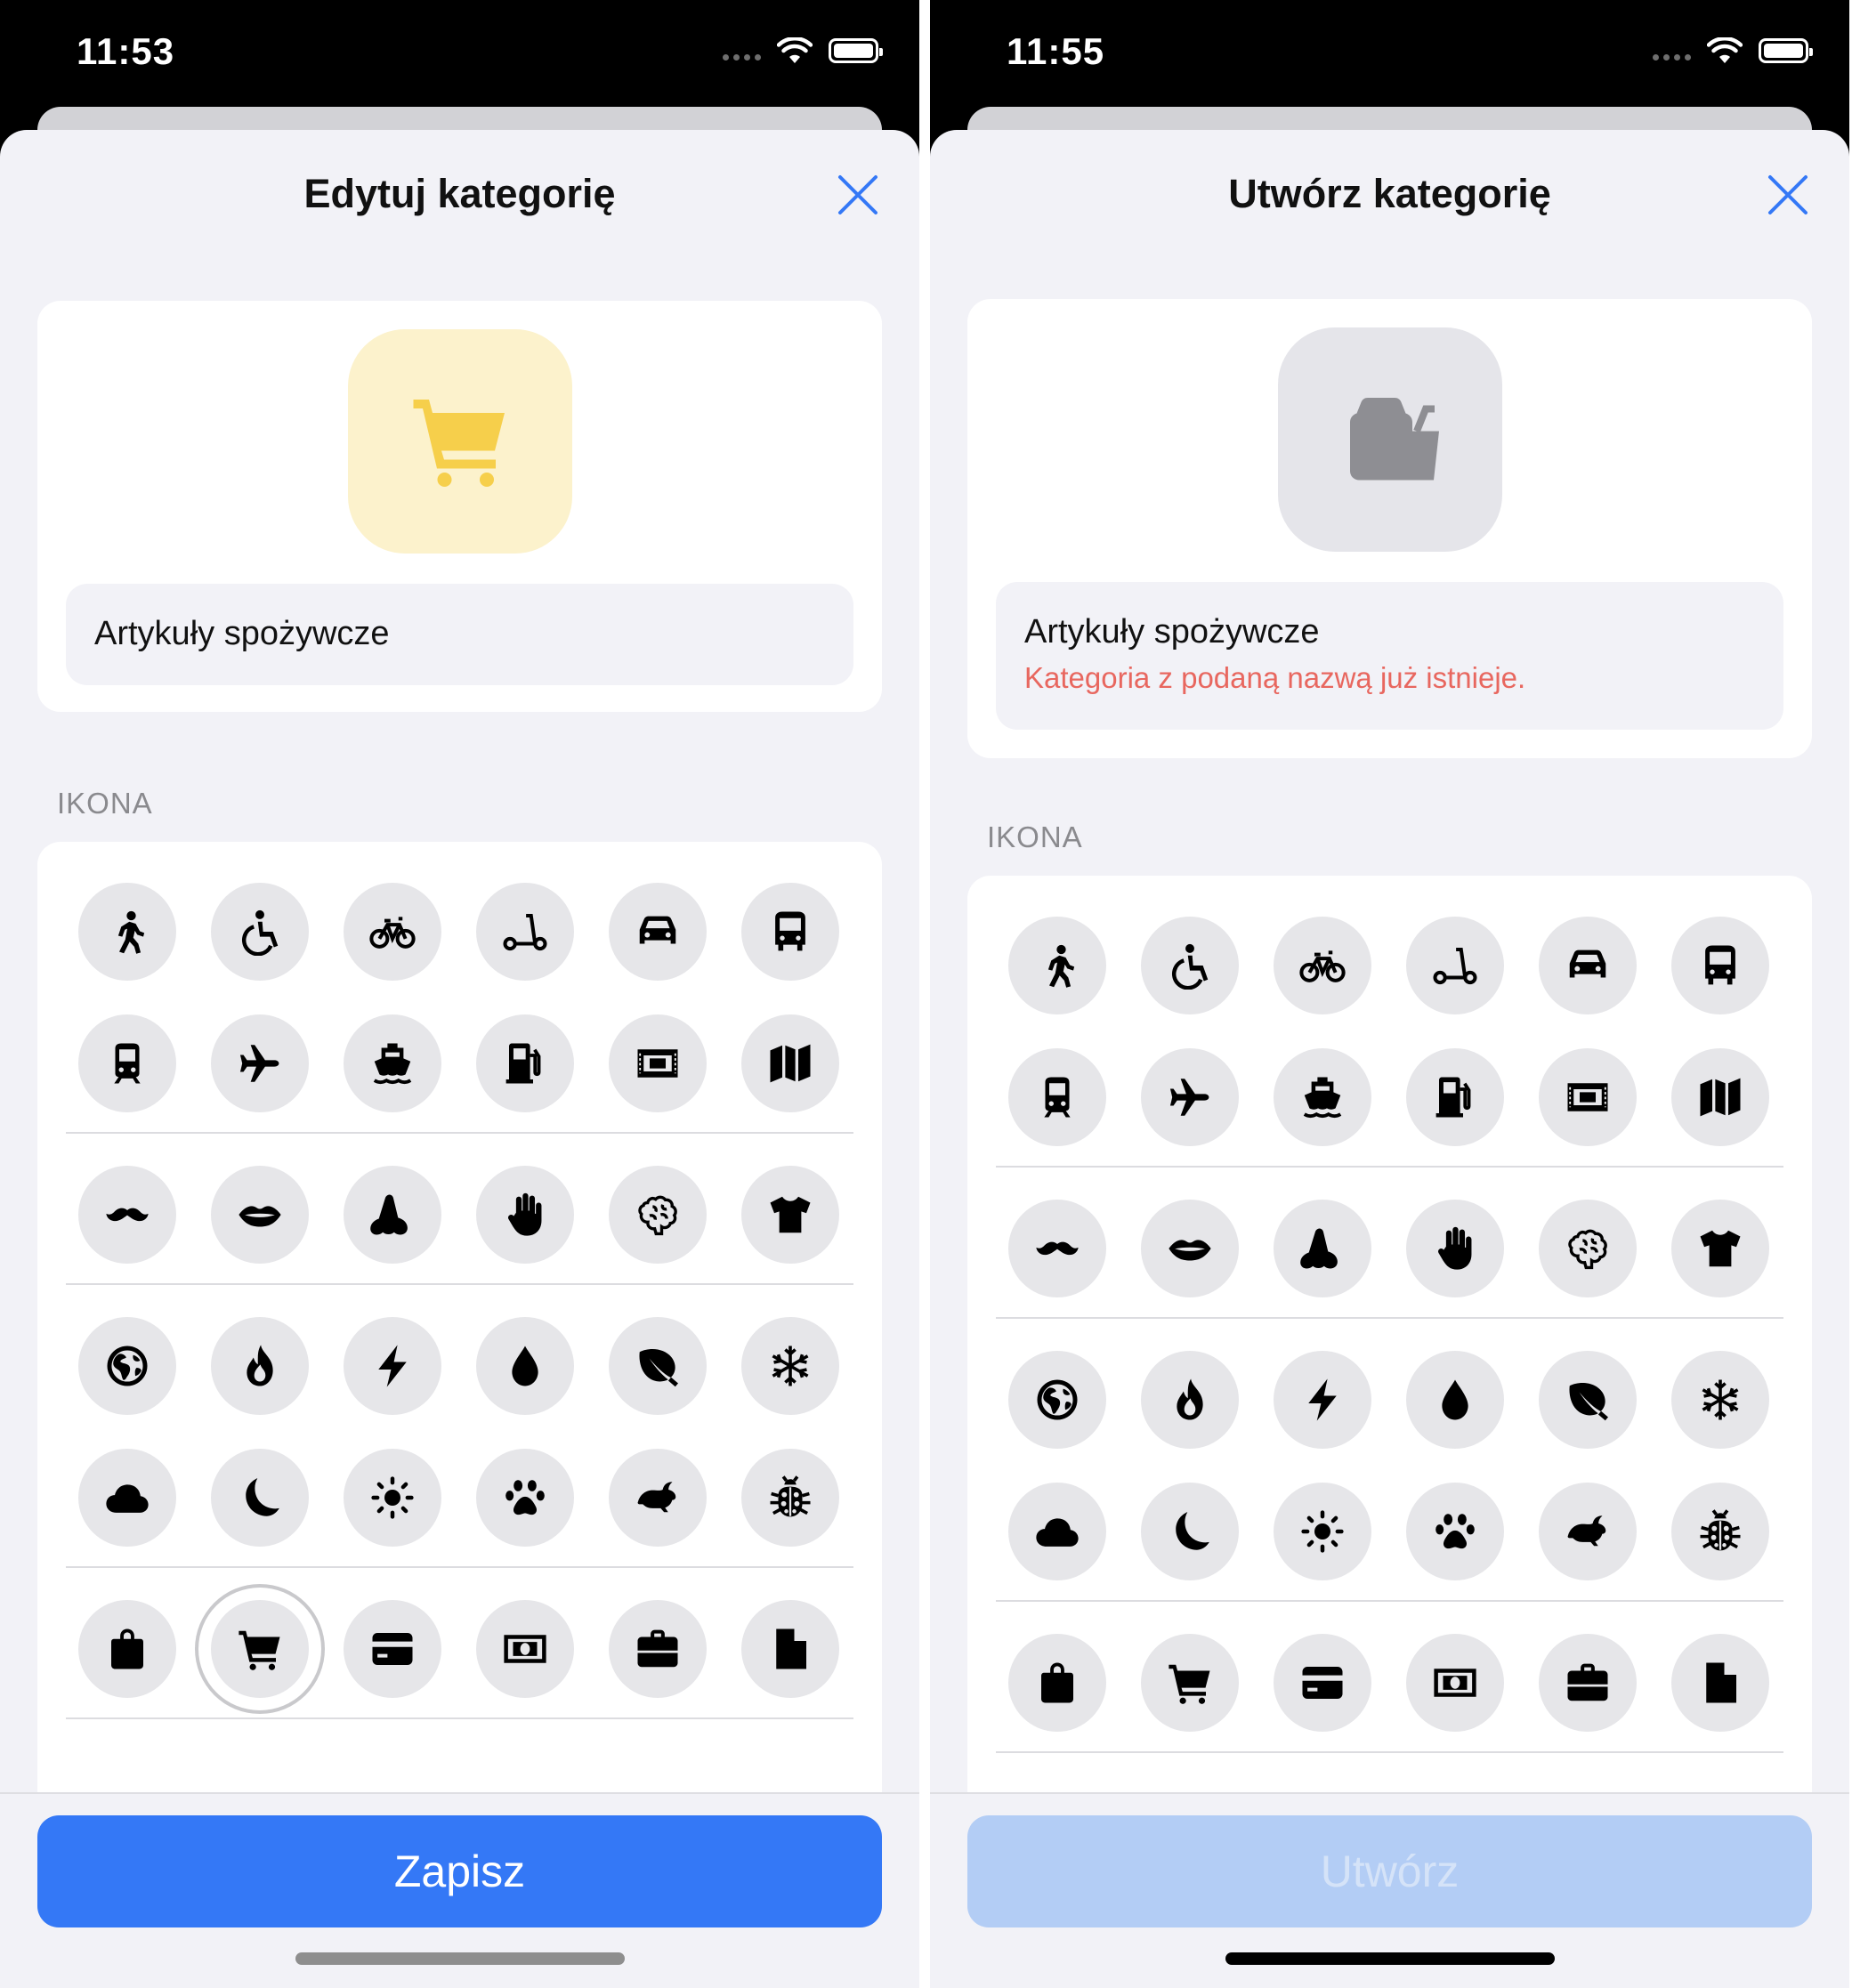  I want to click on category-name-field: Artykuły spożywcze, so click(459, 635).